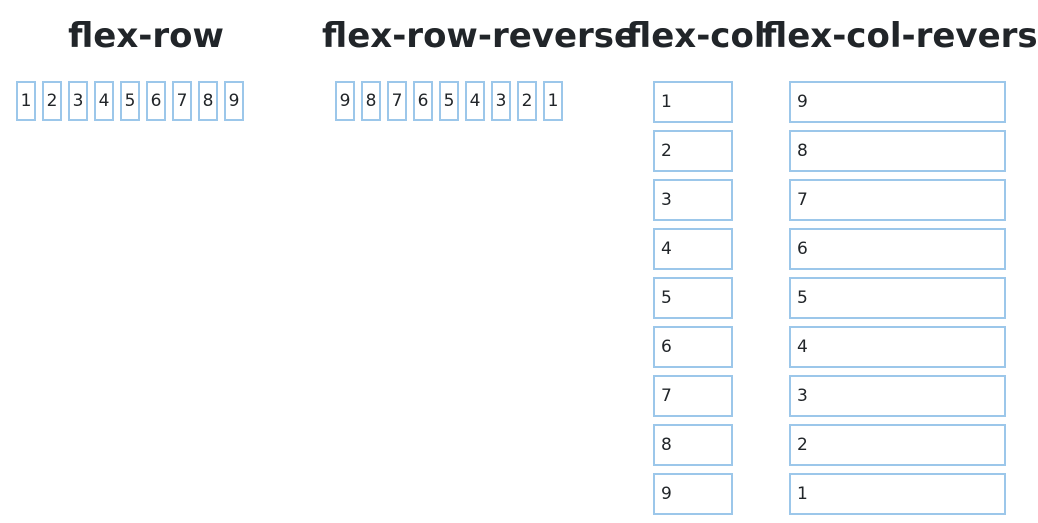  I want to click on flex-col-item: 3, so click(693, 200).